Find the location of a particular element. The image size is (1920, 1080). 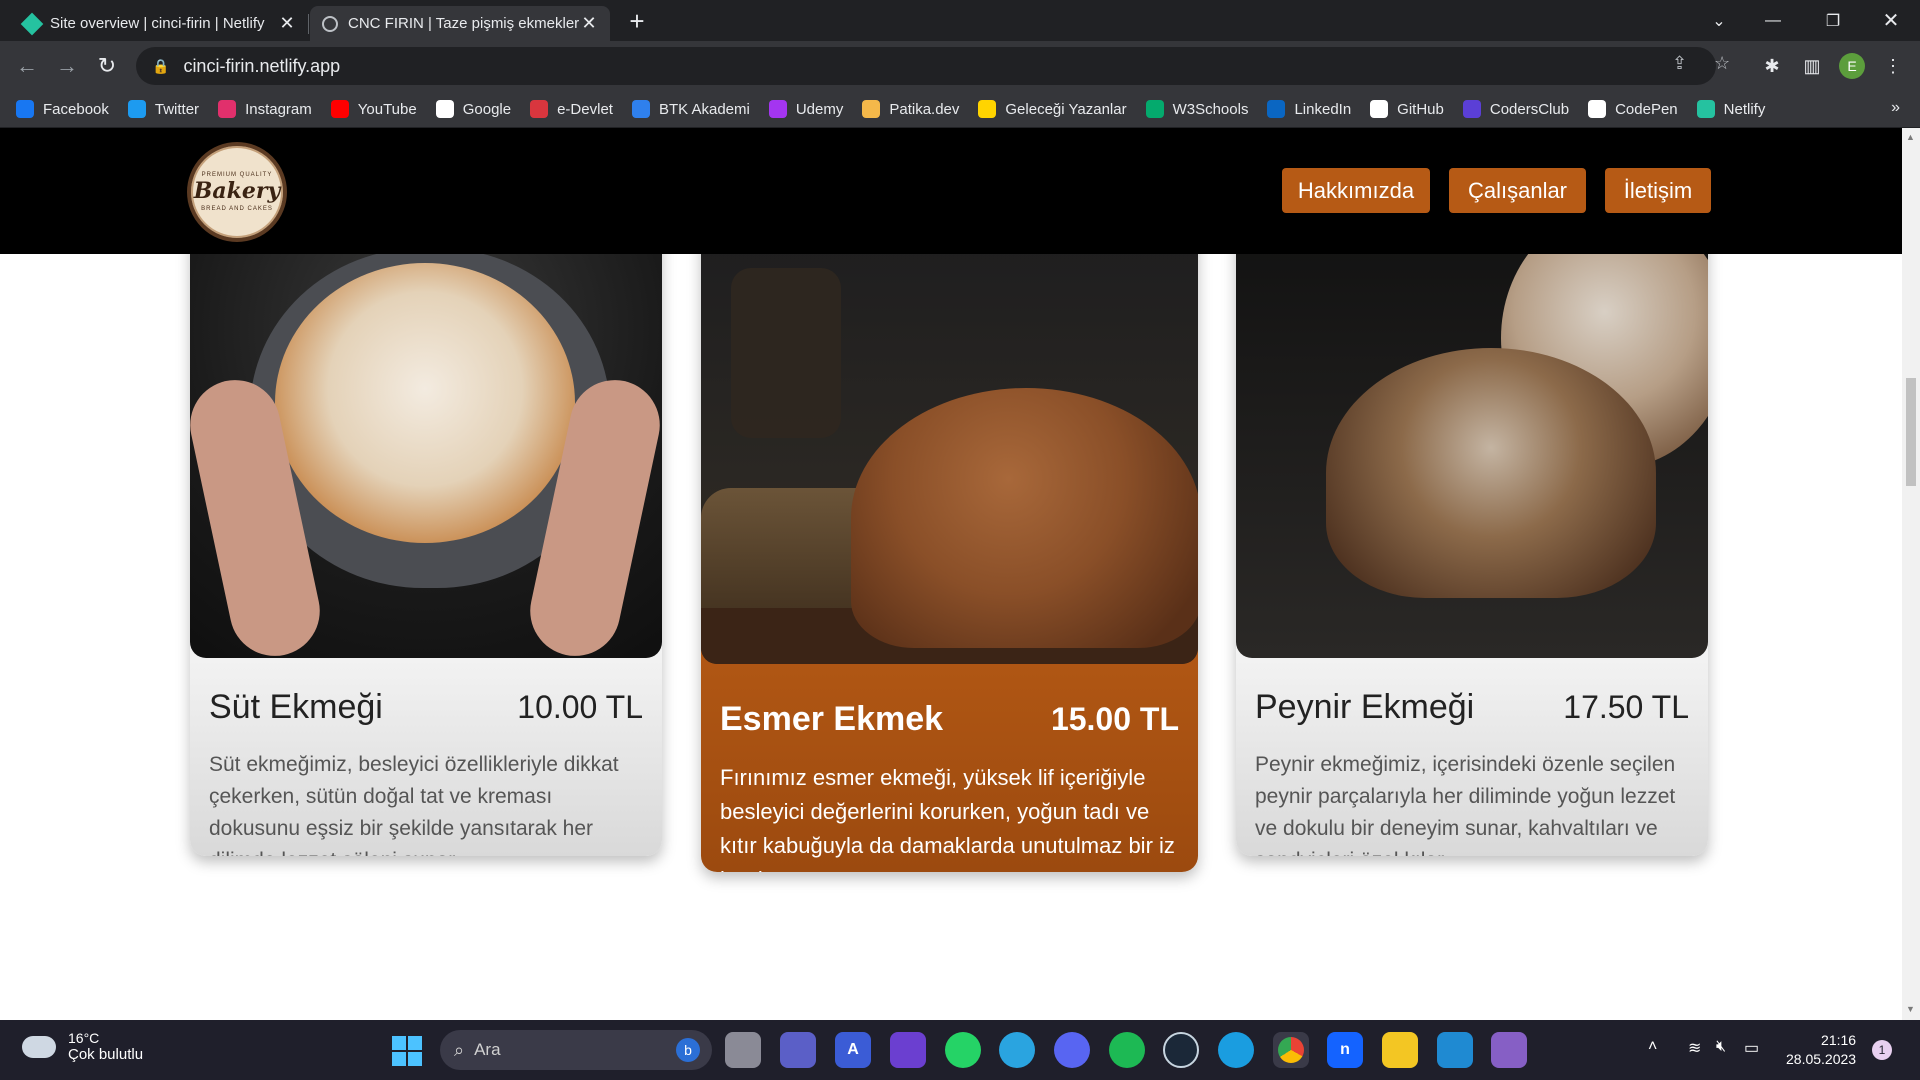

side-panel-icon: ▥ is located at coordinates (1812, 66).